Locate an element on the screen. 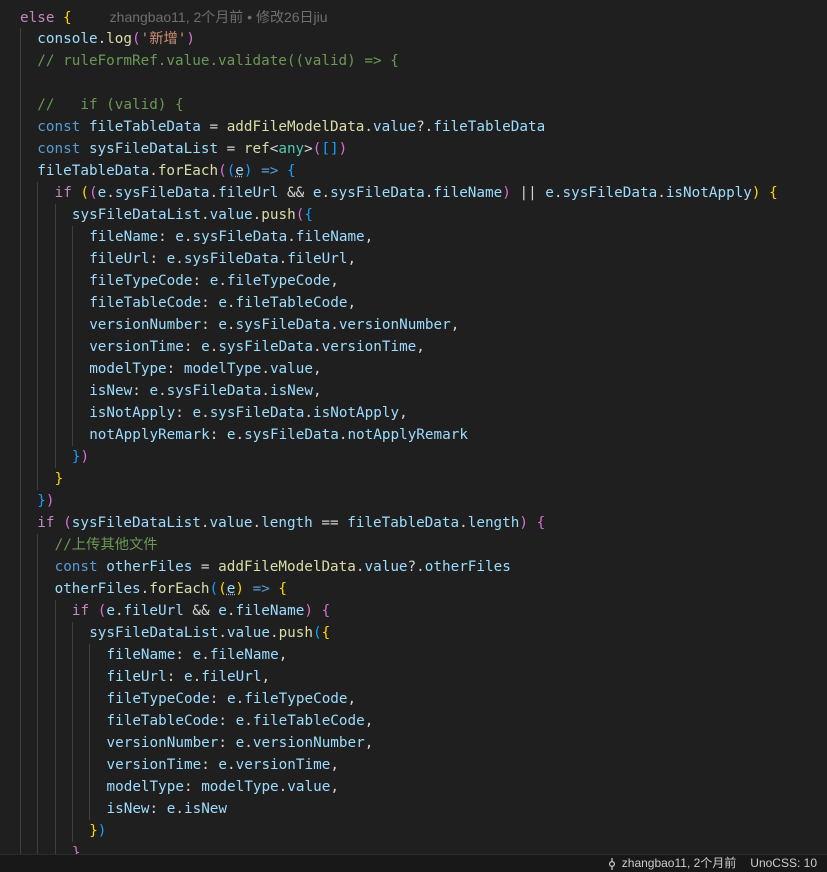 The image size is (827, 872). code-line: fileName: e.sysFileData.fileName, is located at coordinates (413, 237).